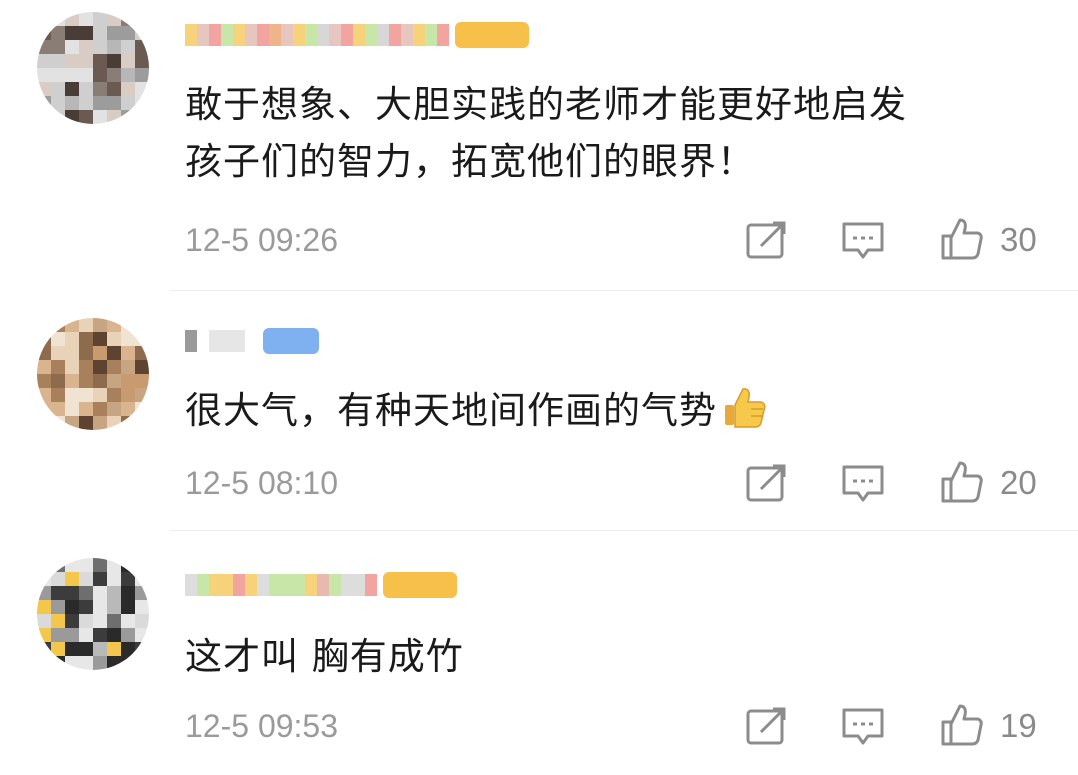 This screenshot has height=775, width=1078. I want to click on comment-timestamp: 12-5 09:53, so click(262, 726).